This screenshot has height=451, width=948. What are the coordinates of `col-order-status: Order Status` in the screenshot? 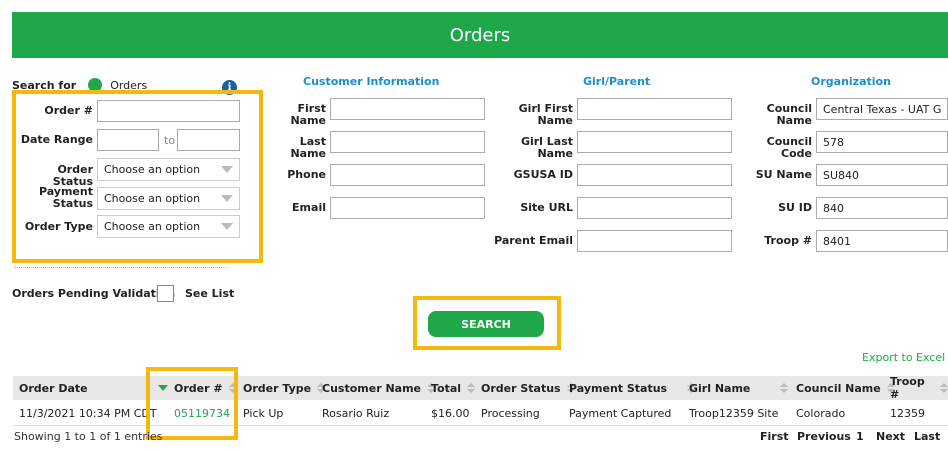 It's located at (528, 388).